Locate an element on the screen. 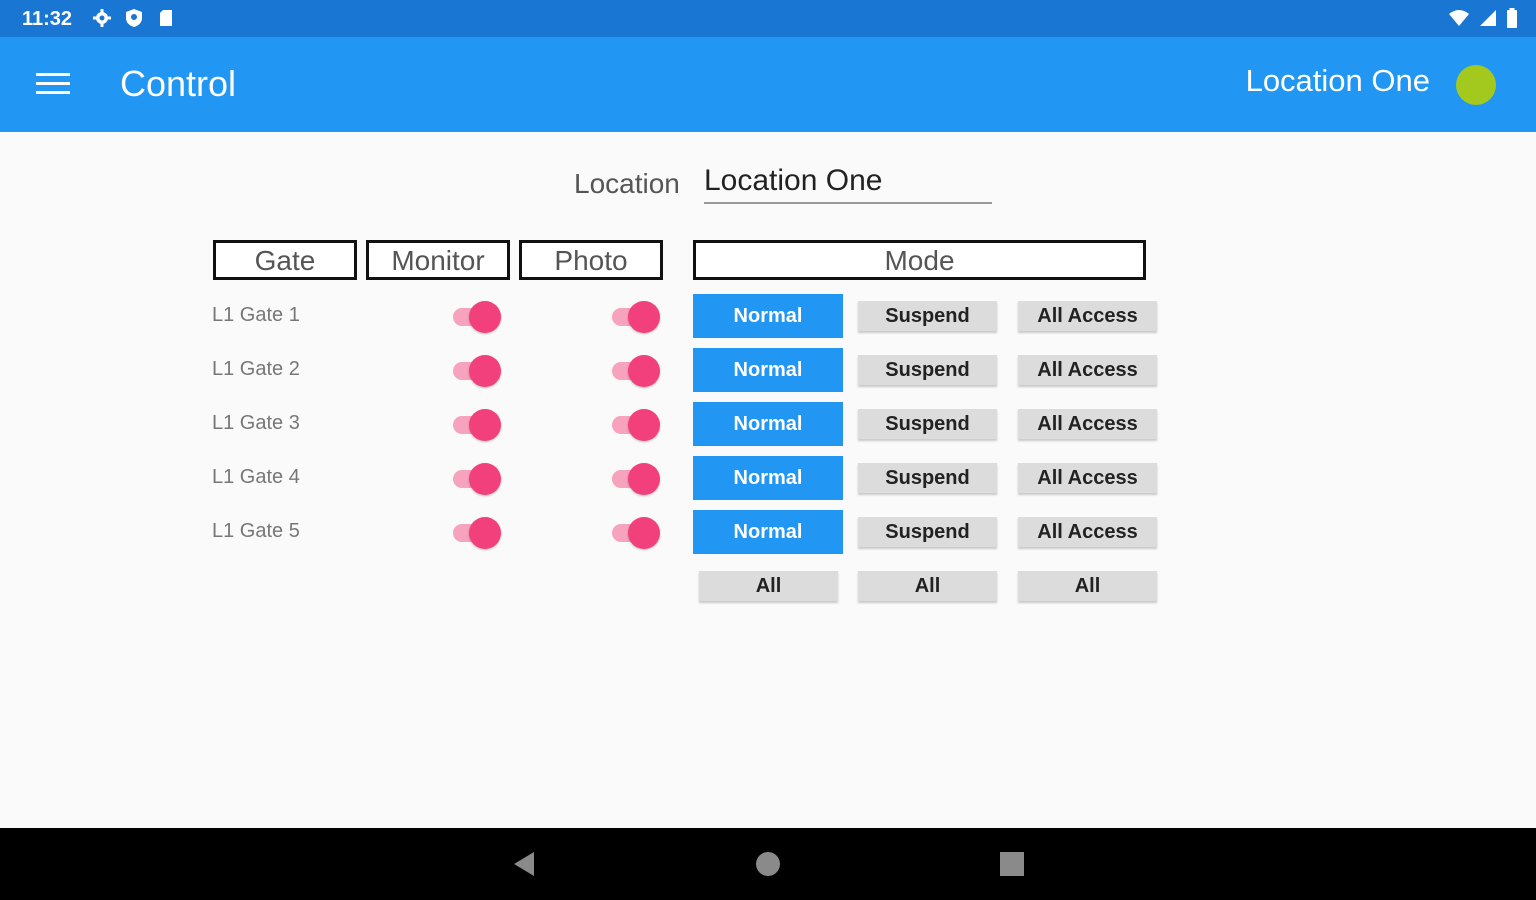 This screenshot has height=900, width=1536. signal-icon is located at coordinates (1488, 18).